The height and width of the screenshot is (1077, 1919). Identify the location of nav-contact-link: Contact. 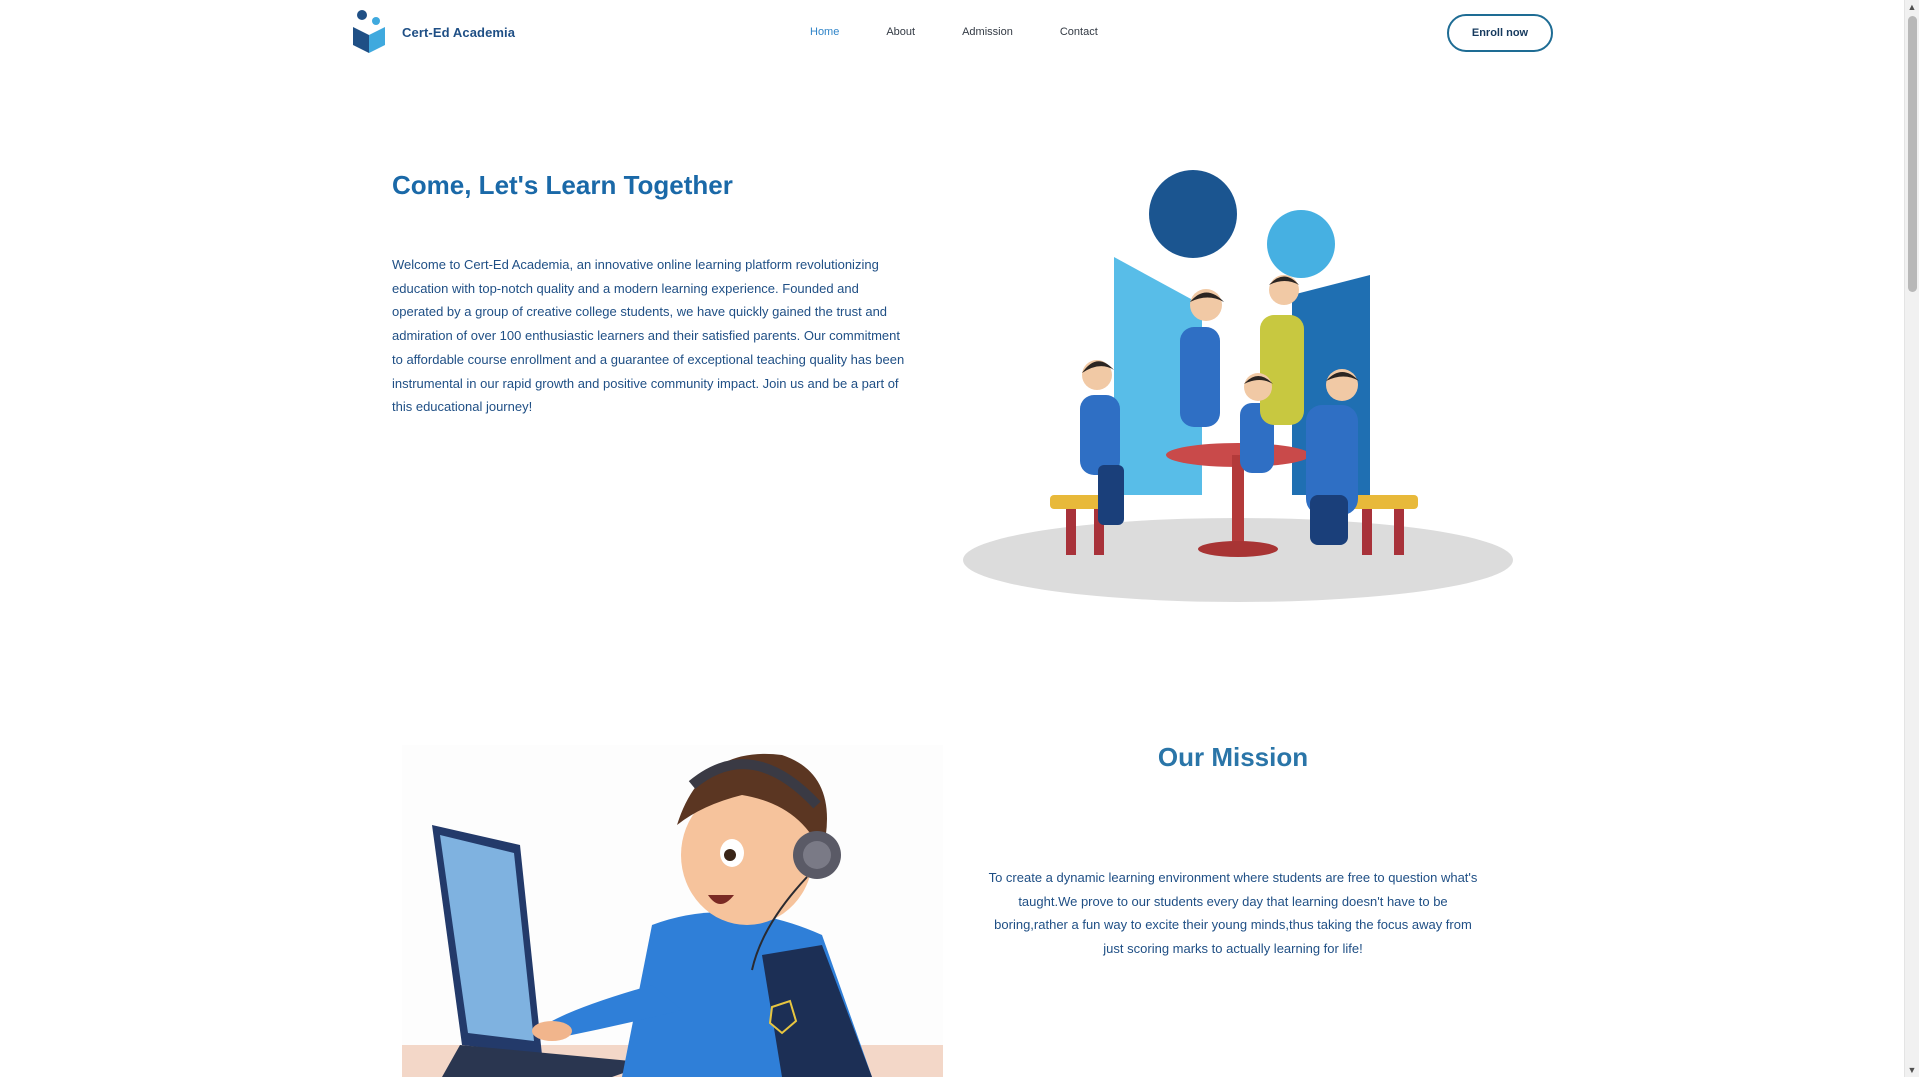
(1079, 32).